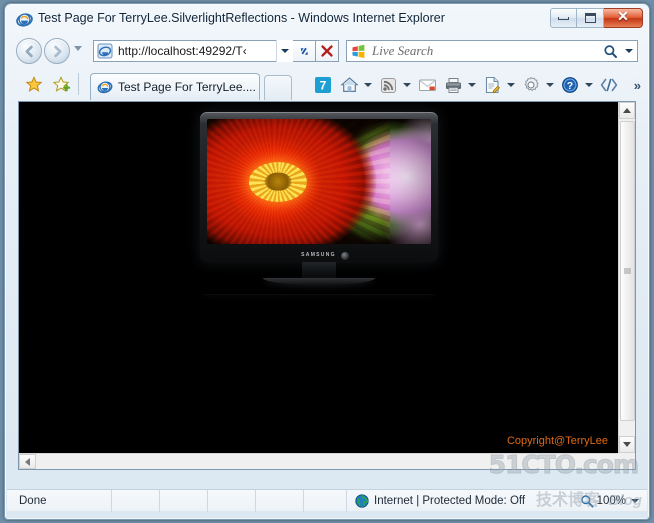  I want to click on close-button: ✕, so click(623, 18).